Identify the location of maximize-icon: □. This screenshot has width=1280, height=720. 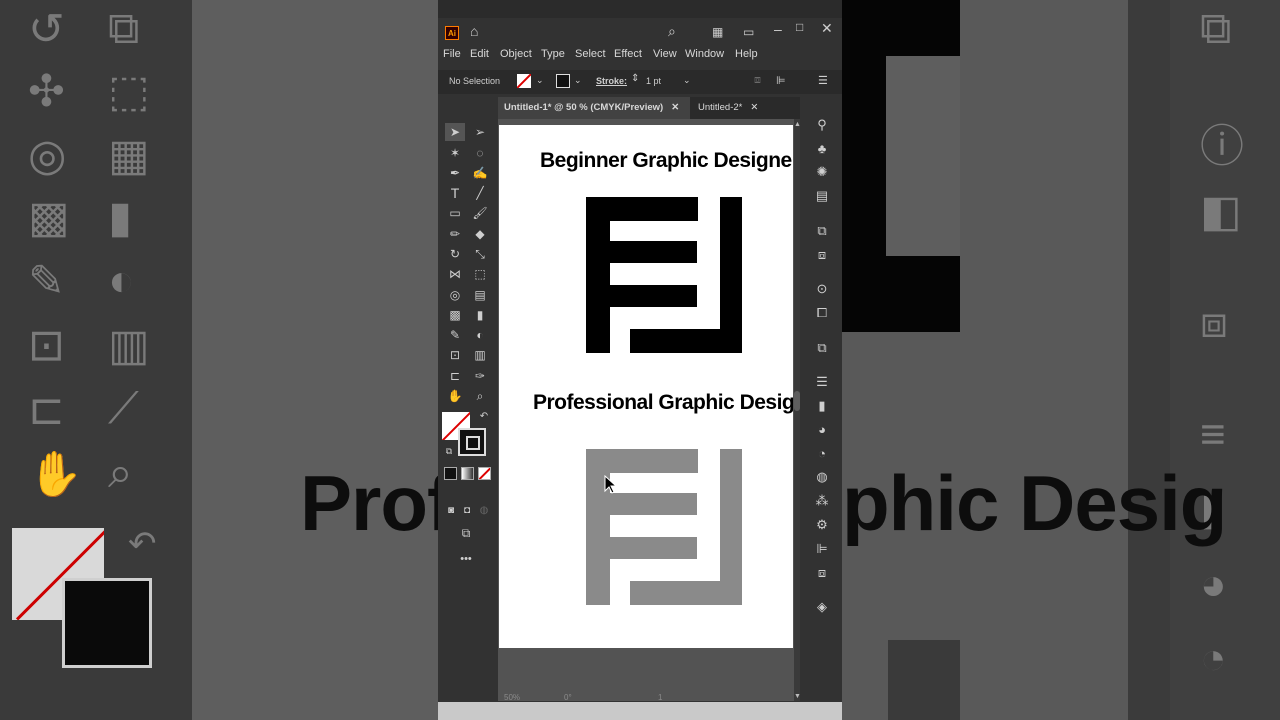
(799, 27).